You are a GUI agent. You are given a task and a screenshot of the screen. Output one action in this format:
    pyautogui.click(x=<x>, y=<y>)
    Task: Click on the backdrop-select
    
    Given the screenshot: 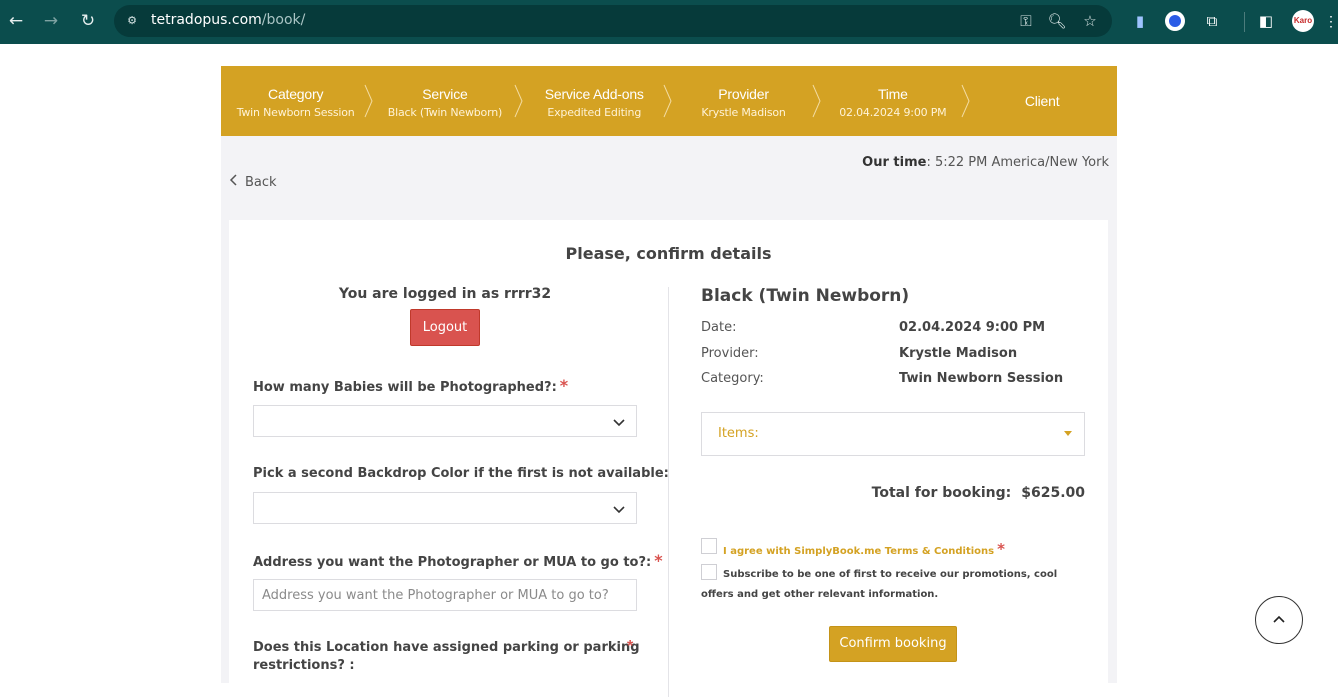 What is the action you would take?
    pyautogui.click(x=445, y=508)
    